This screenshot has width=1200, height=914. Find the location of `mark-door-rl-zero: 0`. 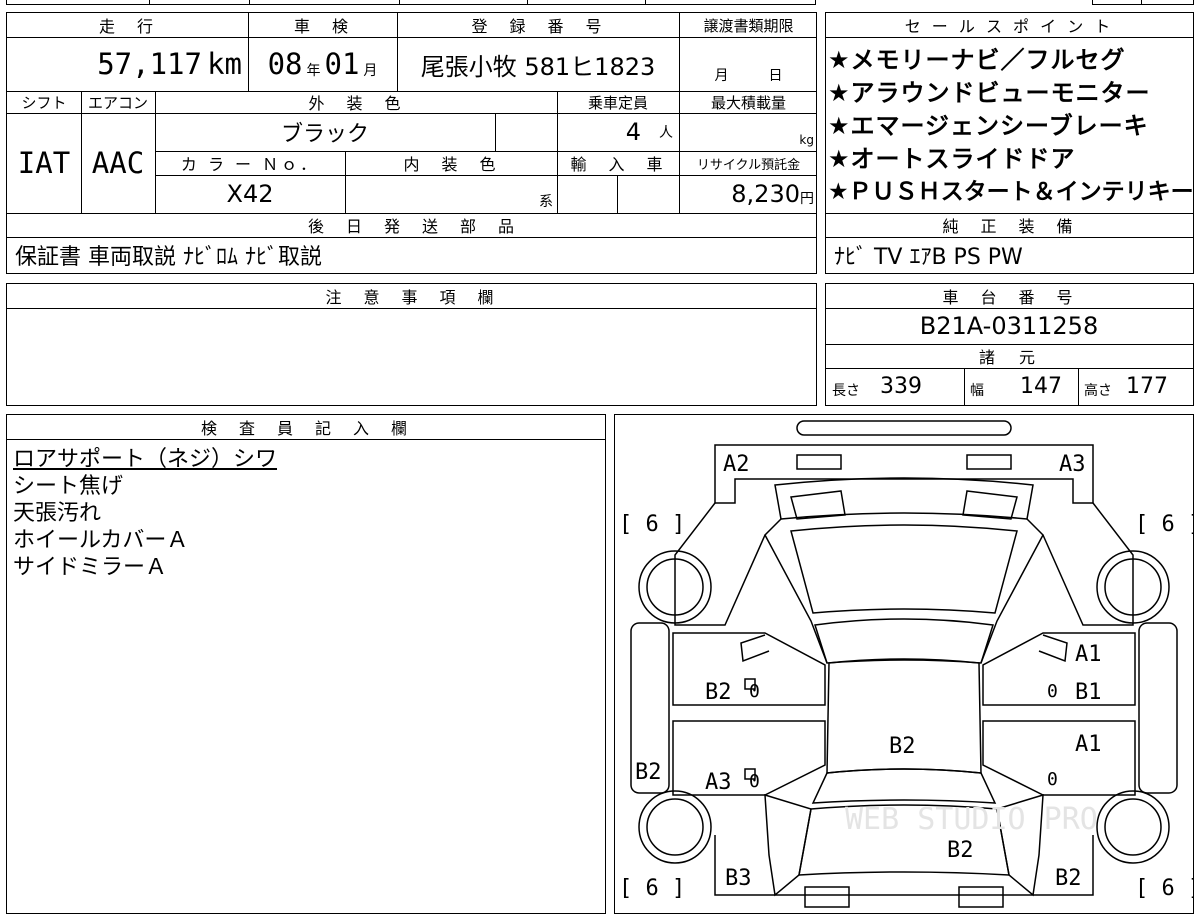

mark-door-rl-zero: 0 is located at coordinates (754, 781).